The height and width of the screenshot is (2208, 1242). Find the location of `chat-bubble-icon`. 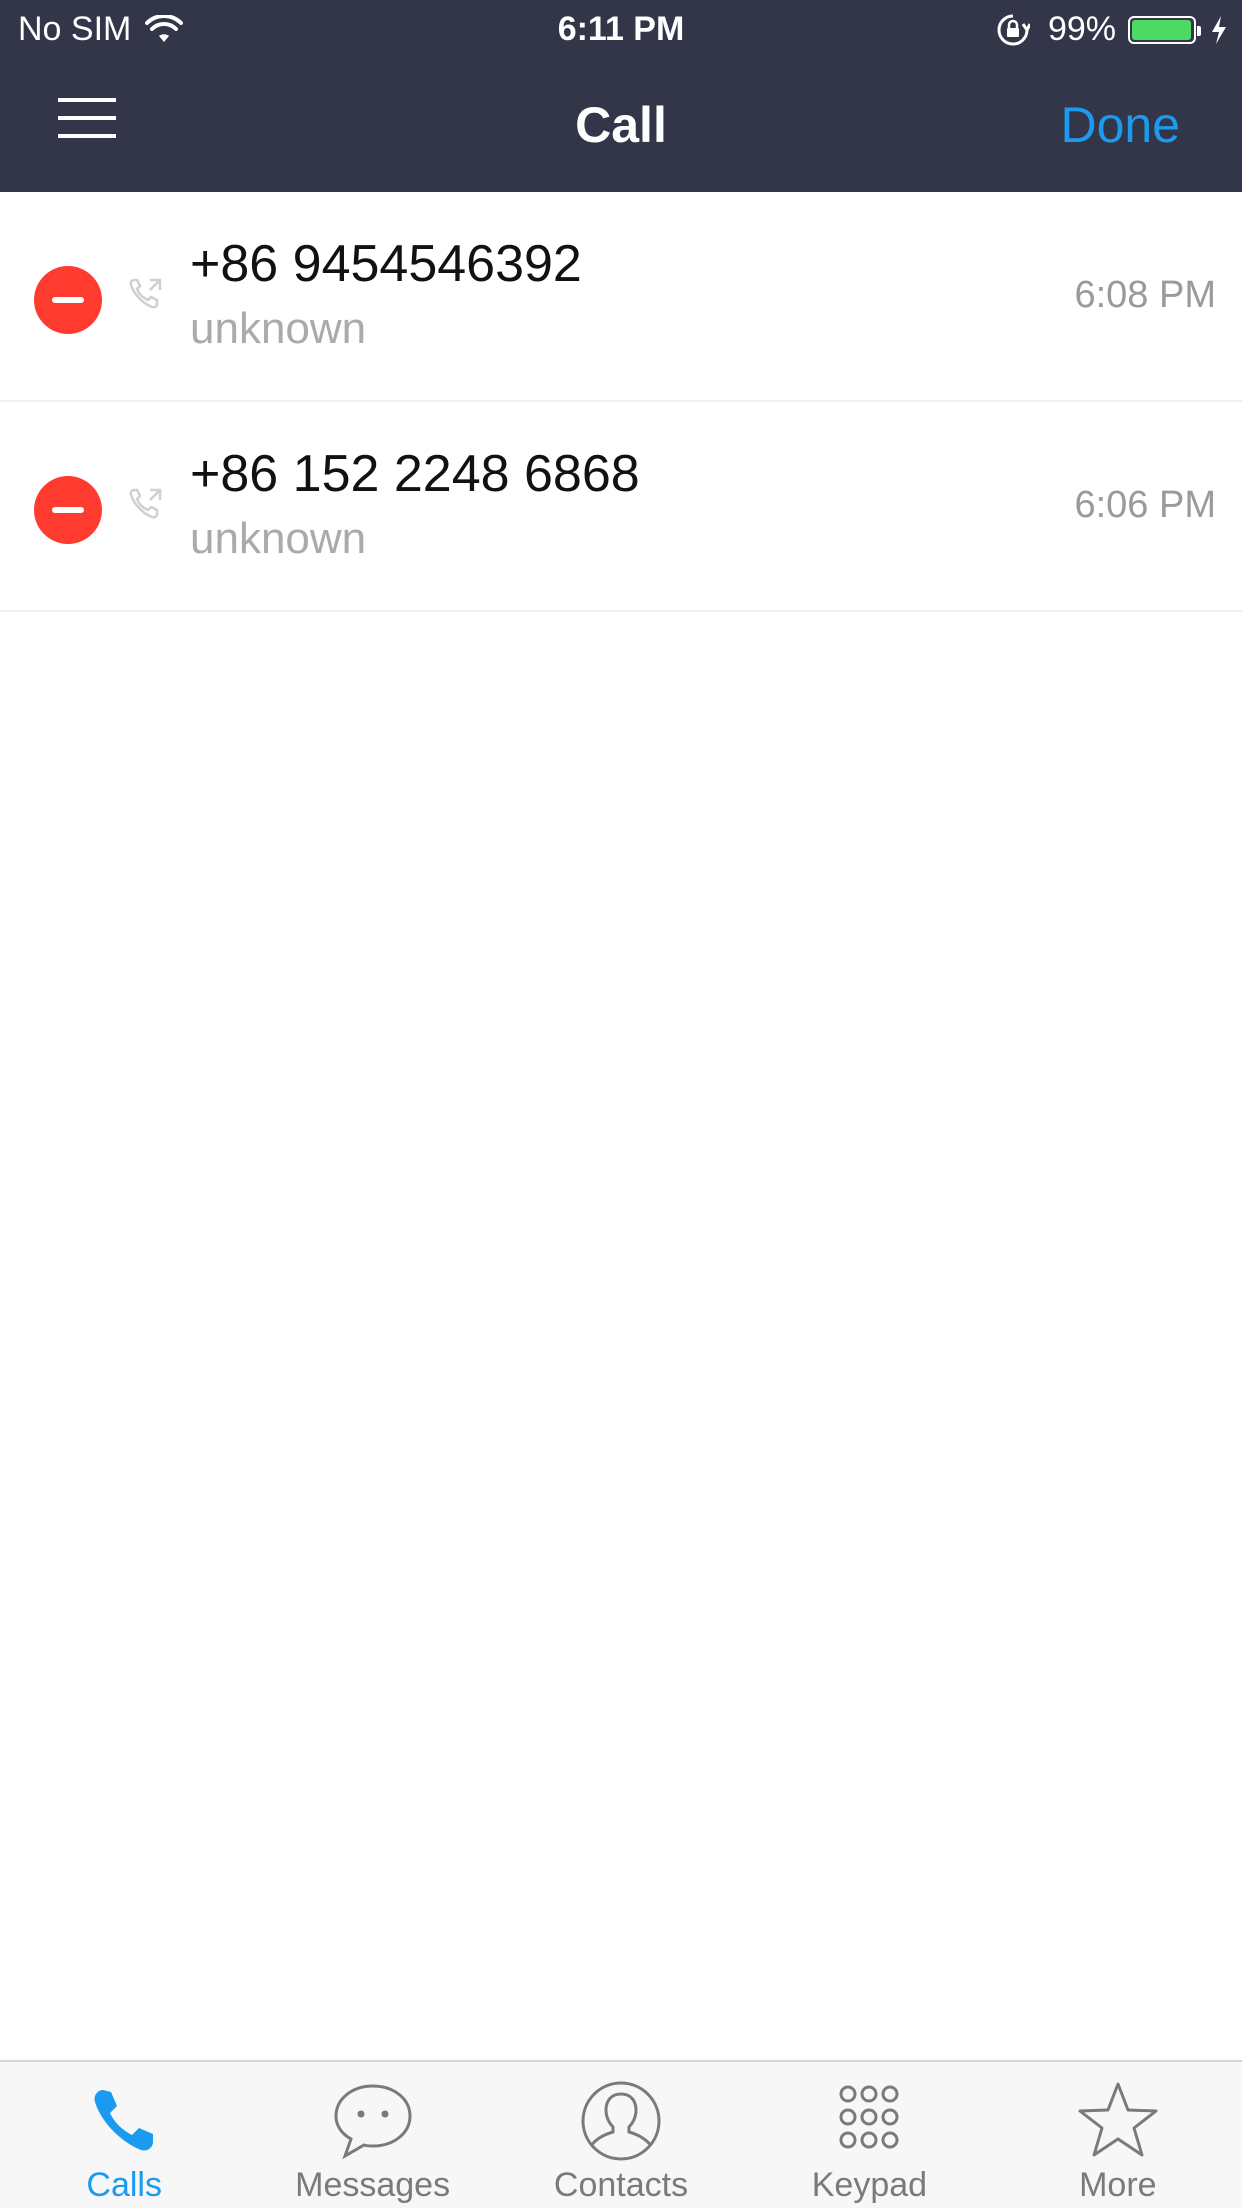

chat-bubble-icon is located at coordinates (373, 2122).